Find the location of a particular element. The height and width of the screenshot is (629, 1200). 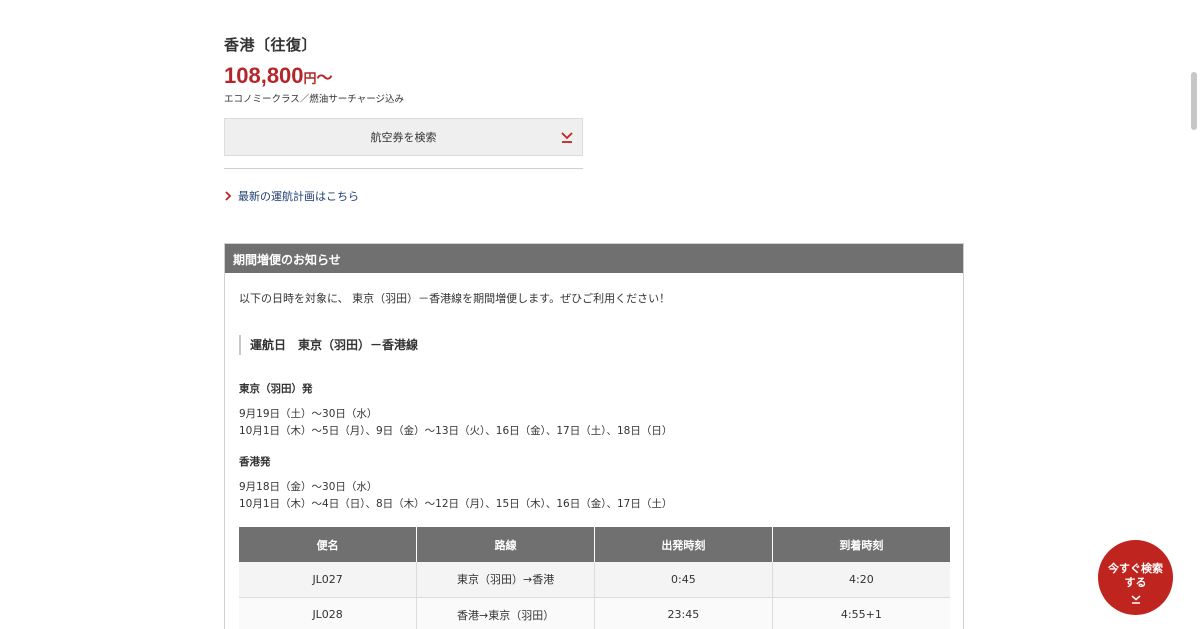

price-note: エコノミークラス／燃油サーチャージ込み is located at coordinates (314, 99).